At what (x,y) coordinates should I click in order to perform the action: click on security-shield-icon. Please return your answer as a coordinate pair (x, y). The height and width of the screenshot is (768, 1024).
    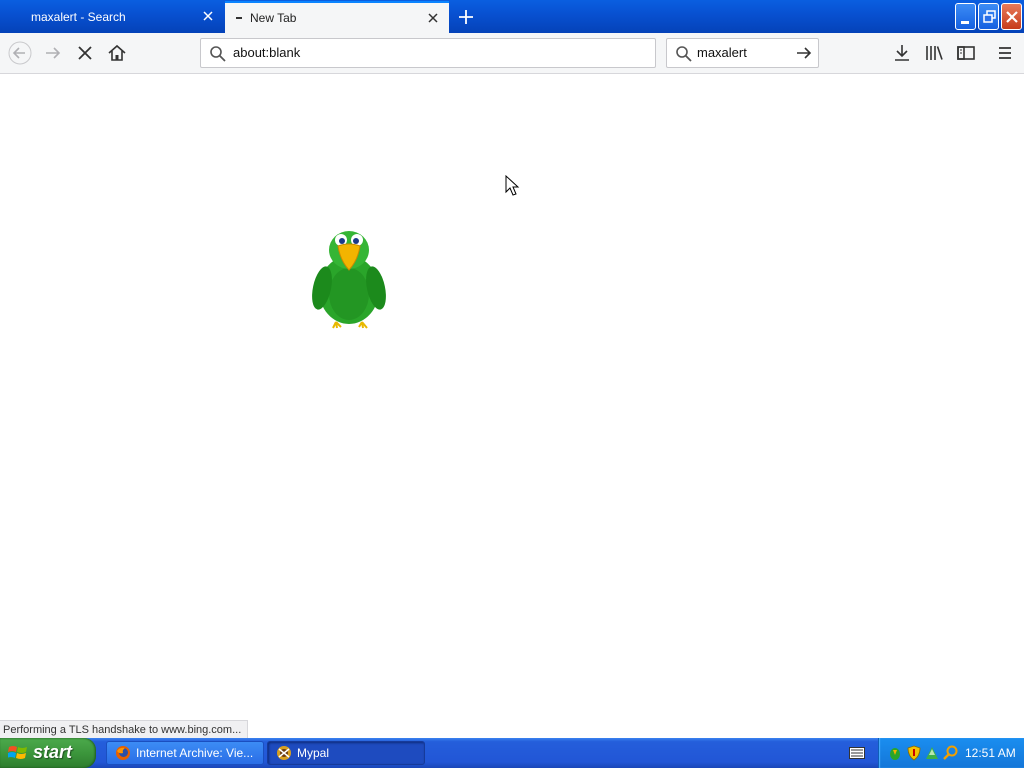
    Looking at the image, I should click on (914, 753).